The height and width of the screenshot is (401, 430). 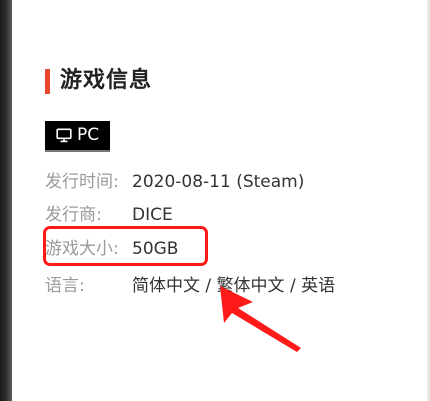 What do you see at coordinates (260, 319) in the screenshot?
I see `annotation-arrow-icon` at bounding box center [260, 319].